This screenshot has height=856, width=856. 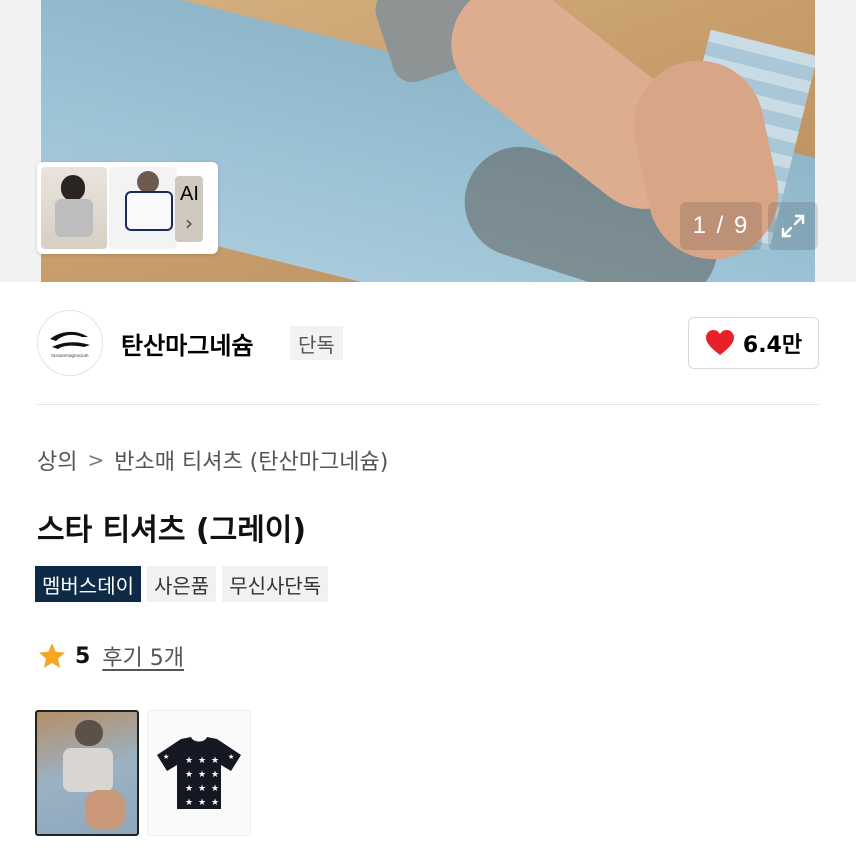 I want to click on ai-label: AI, so click(x=189, y=194).